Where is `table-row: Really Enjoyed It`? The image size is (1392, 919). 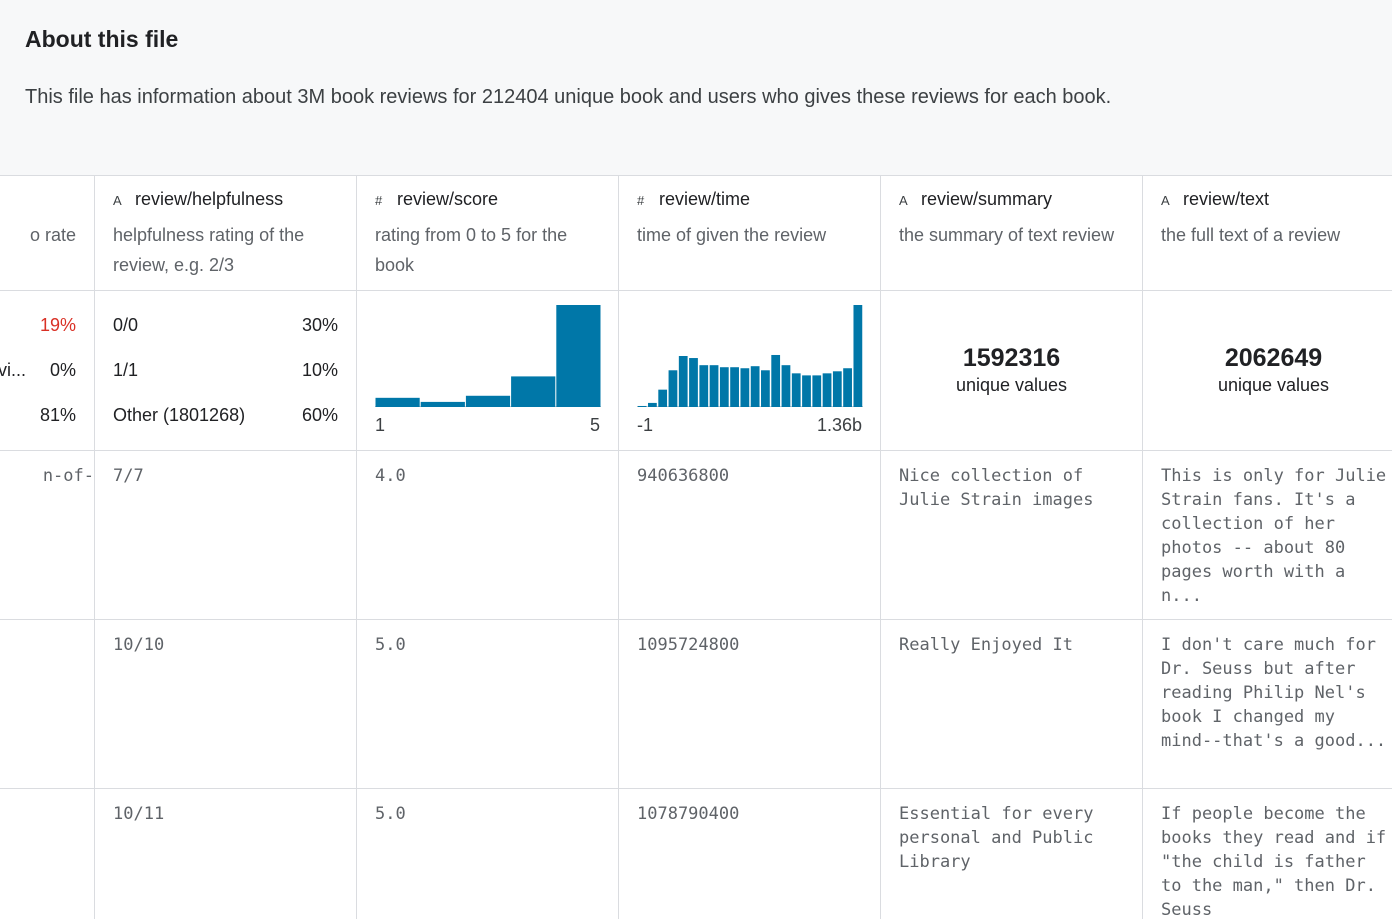 table-row: Really Enjoyed It is located at coordinates (1011, 704).